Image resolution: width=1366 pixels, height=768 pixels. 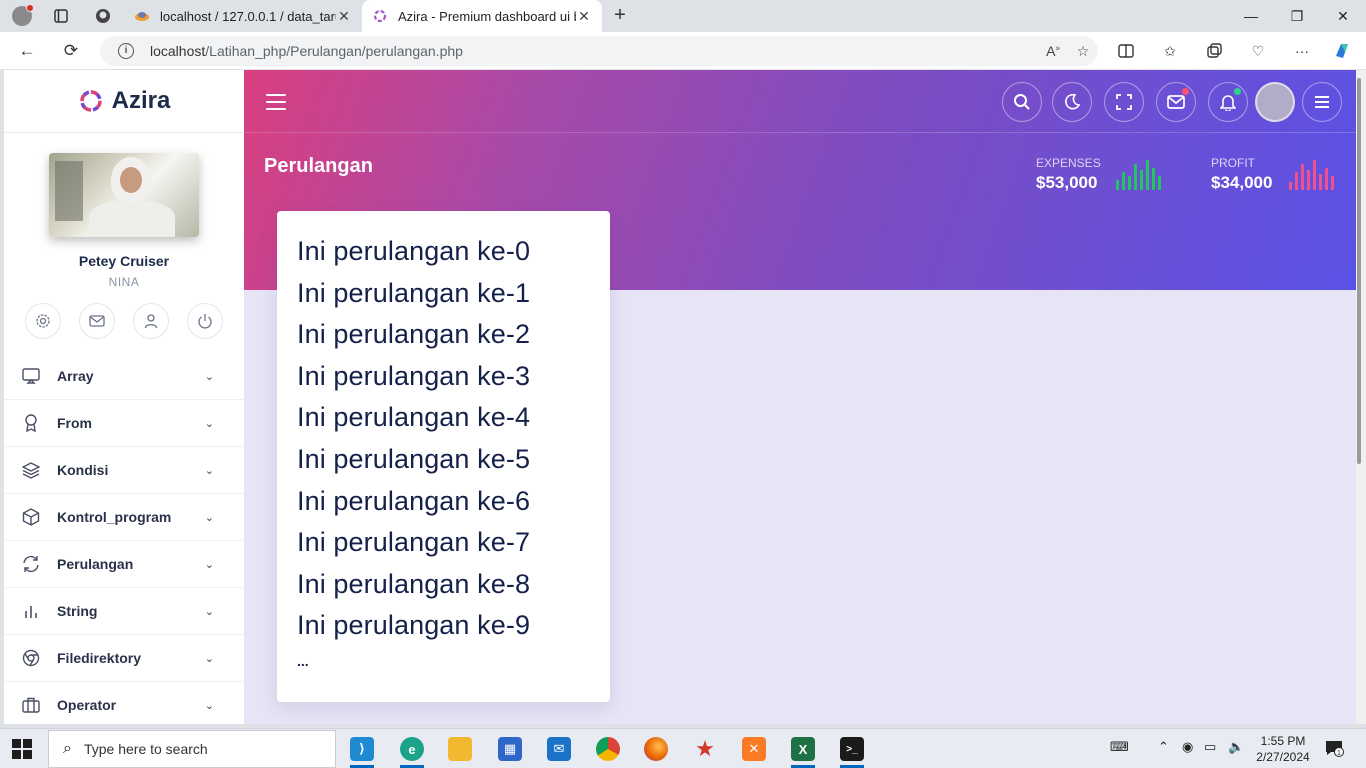 What do you see at coordinates (71, 51) in the screenshot?
I see `reload-icon: ⟳` at bounding box center [71, 51].